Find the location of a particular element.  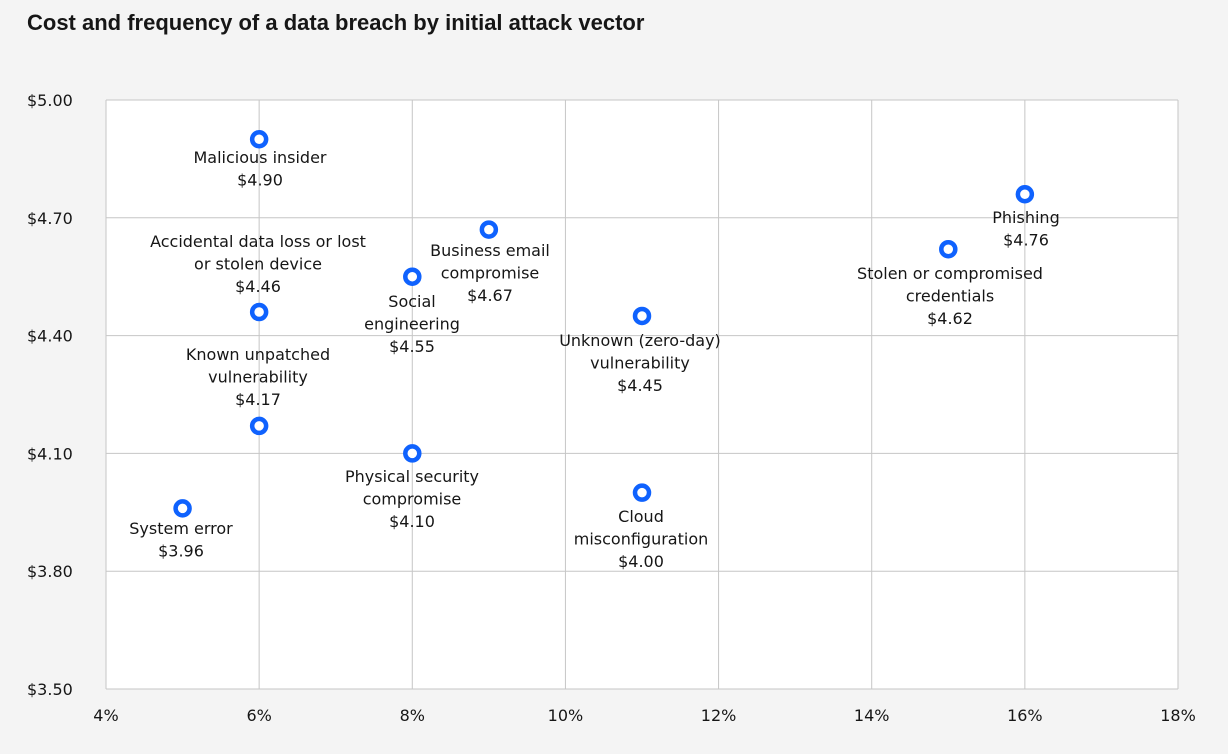

x-tick-label: 4% is located at coordinates (105, 715).